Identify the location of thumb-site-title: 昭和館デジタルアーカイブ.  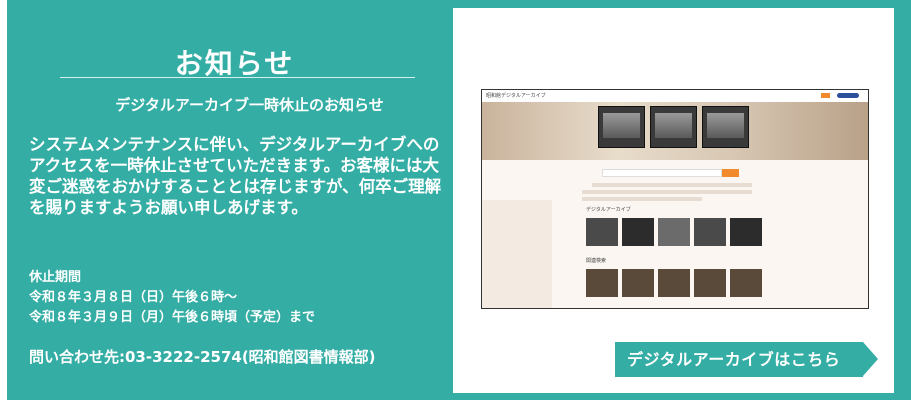
(516, 96).